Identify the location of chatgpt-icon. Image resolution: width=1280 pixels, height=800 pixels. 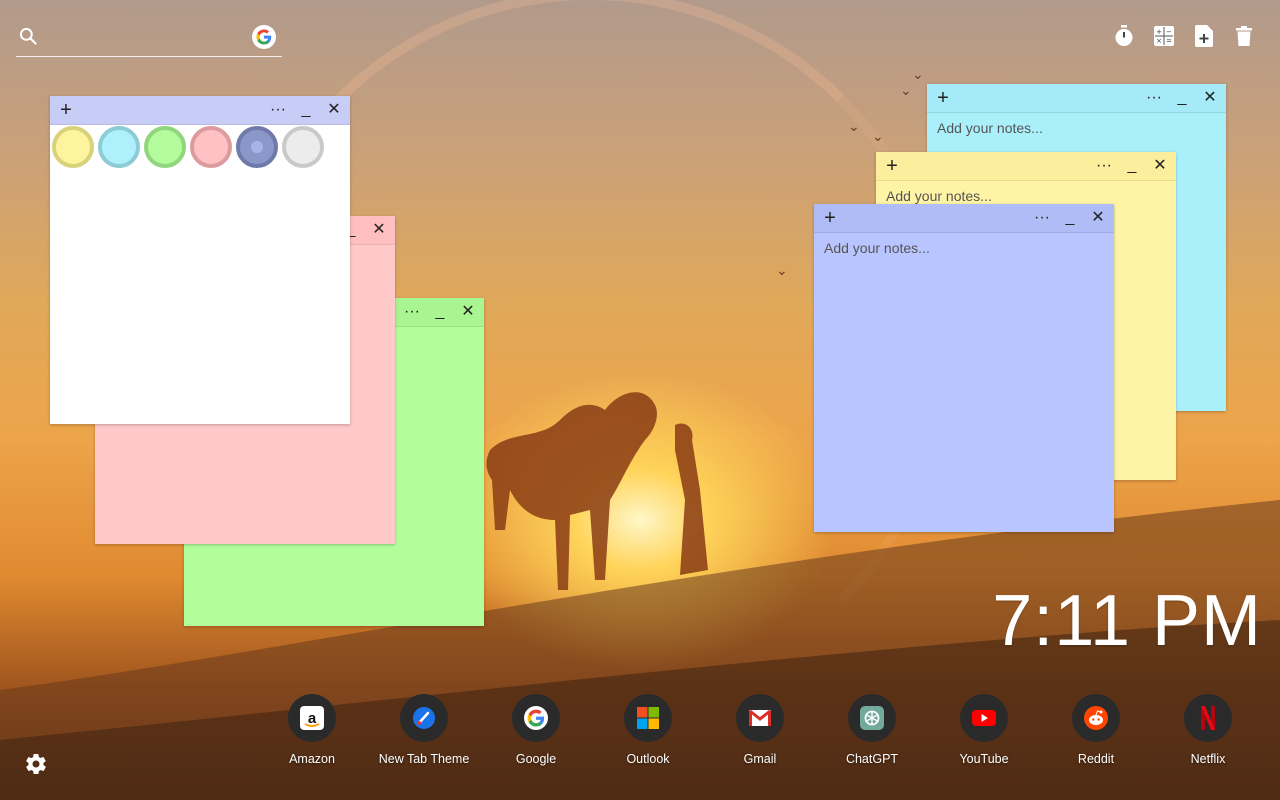
(872, 718).